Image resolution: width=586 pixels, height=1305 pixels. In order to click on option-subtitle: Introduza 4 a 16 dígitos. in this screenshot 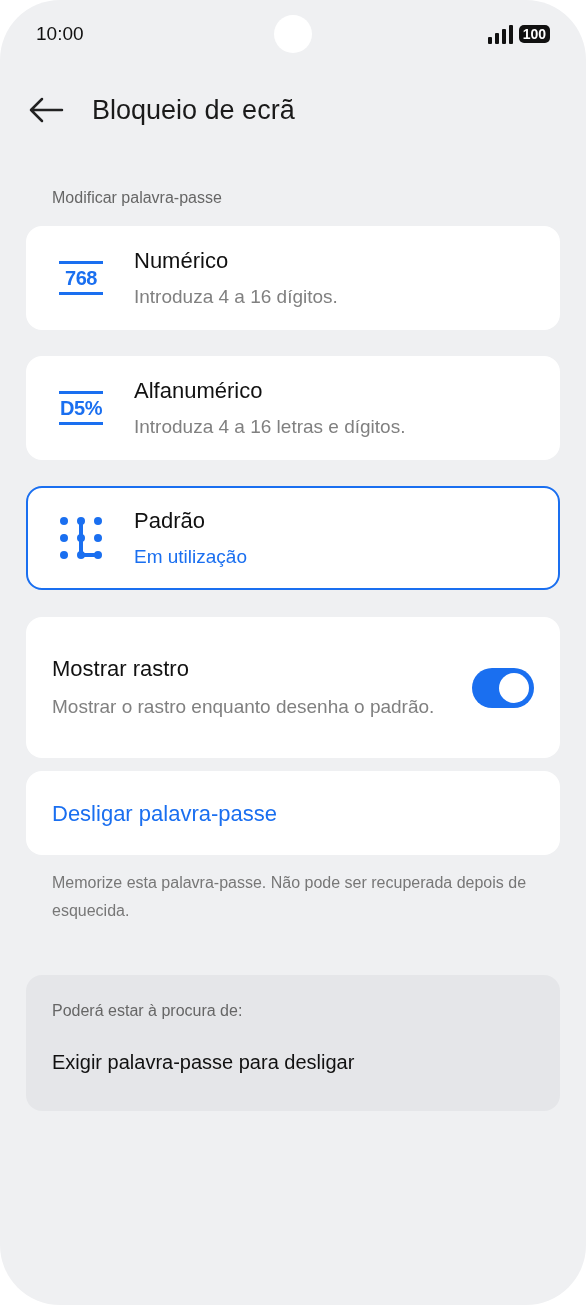, I will do `click(236, 297)`.